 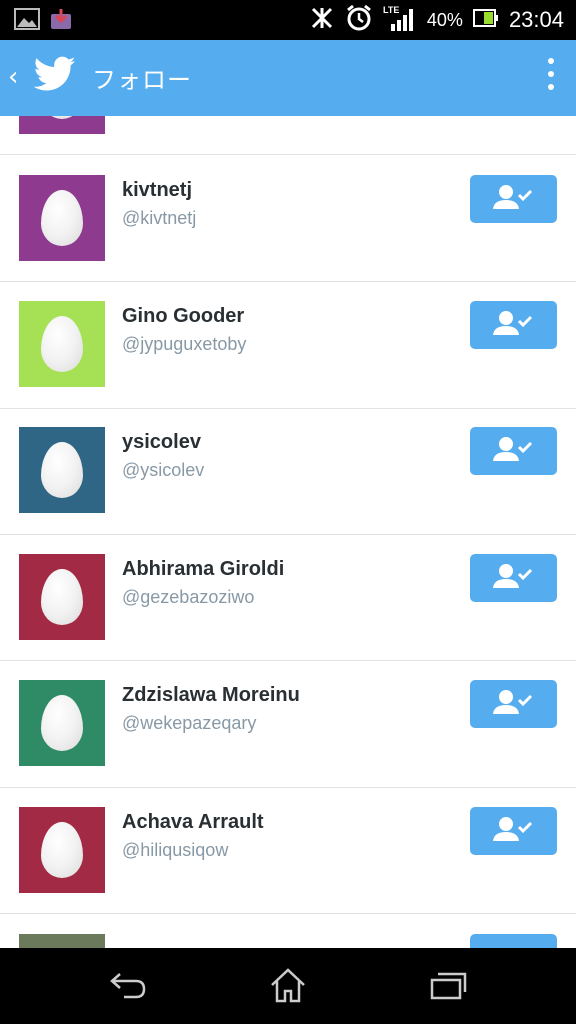 What do you see at coordinates (175, 850) in the screenshot?
I see `user-handle: @hiliqusiqow` at bounding box center [175, 850].